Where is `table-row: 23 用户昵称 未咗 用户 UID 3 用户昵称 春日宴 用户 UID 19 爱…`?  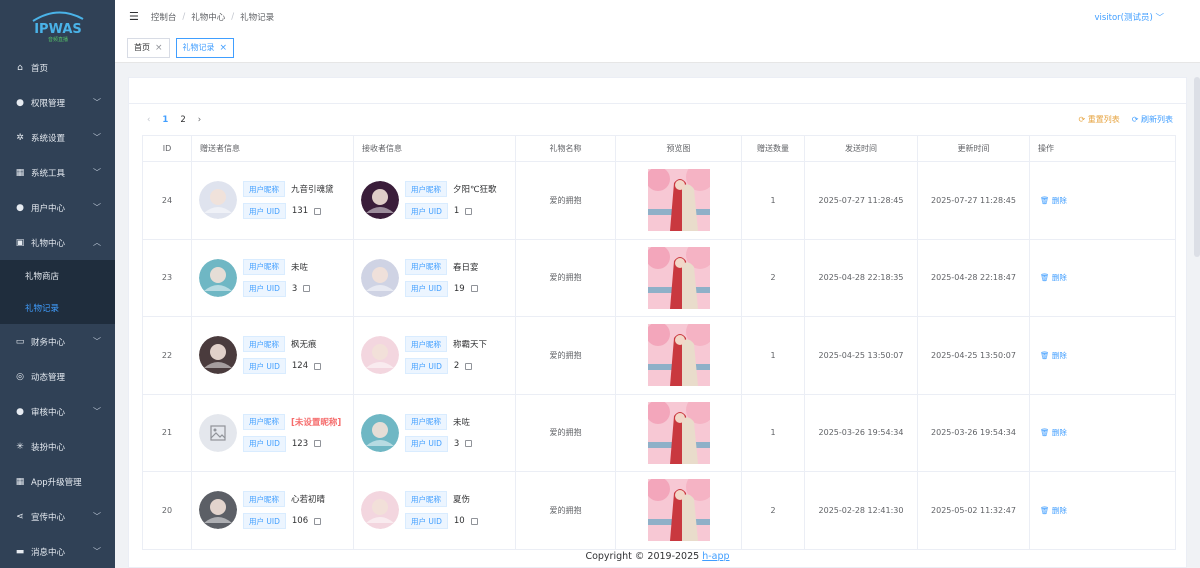 table-row: 23 用户昵称 未咗 用户 UID 3 用户昵称 春日宴 用户 UID 19 爱… is located at coordinates (659, 277).